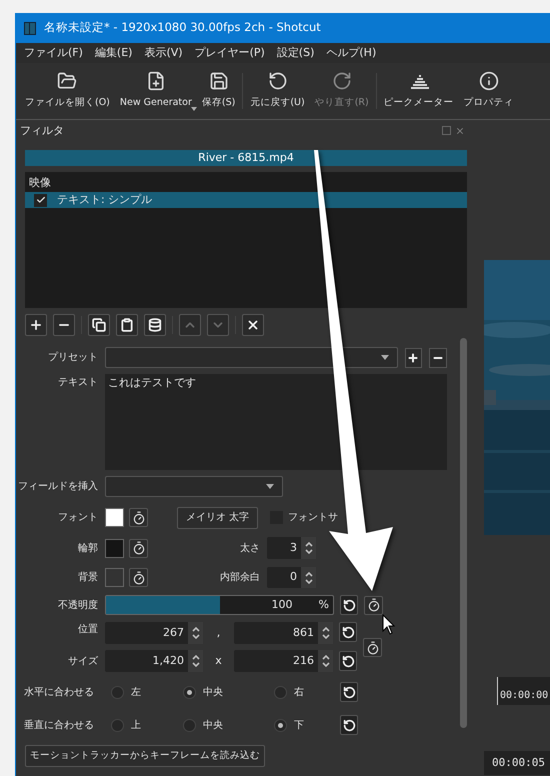  What do you see at coordinates (194, 486) in the screenshot?
I see `insert-field-dropdown` at bounding box center [194, 486].